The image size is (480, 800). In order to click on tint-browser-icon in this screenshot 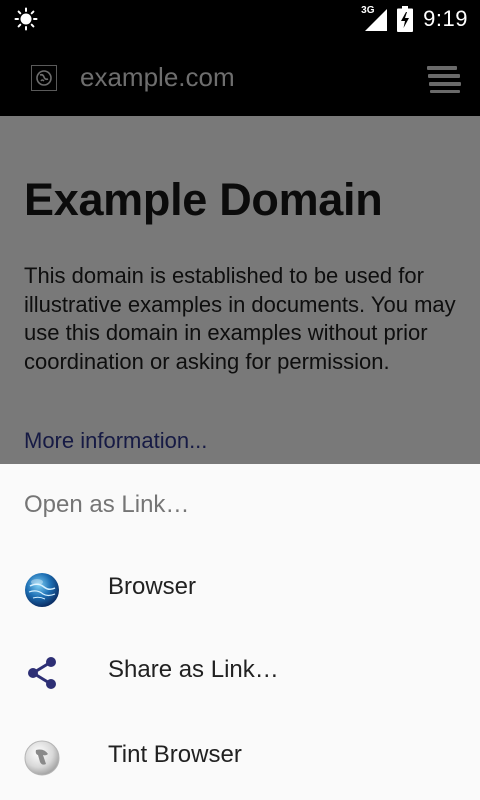, I will do `click(42, 758)`.